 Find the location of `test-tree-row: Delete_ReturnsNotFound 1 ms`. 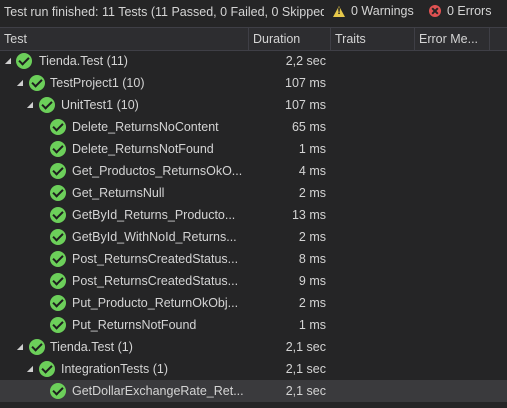

test-tree-row: Delete_ReturnsNotFound 1 ms is located at coordinates (253, 149).